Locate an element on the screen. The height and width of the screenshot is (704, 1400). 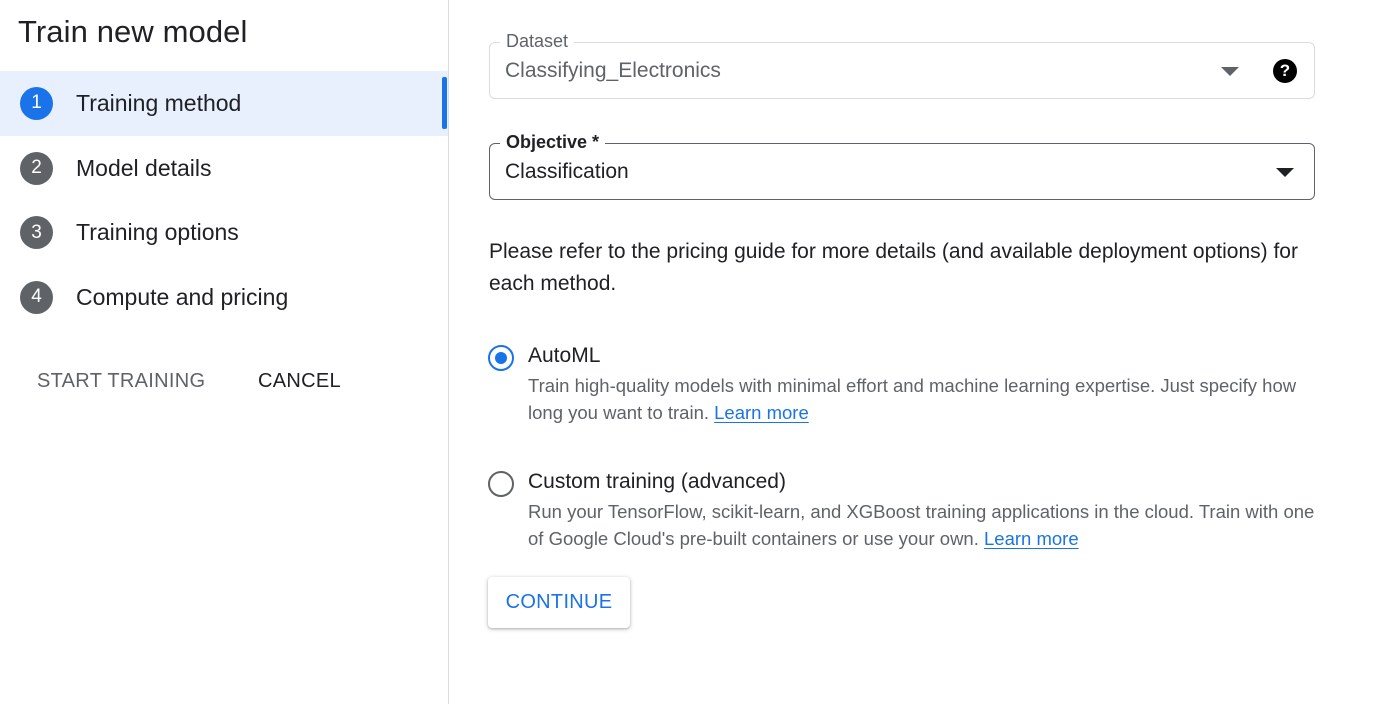
dataset-select: Dataset Classifying_Electronics ? is located at coordinates (902, 65).